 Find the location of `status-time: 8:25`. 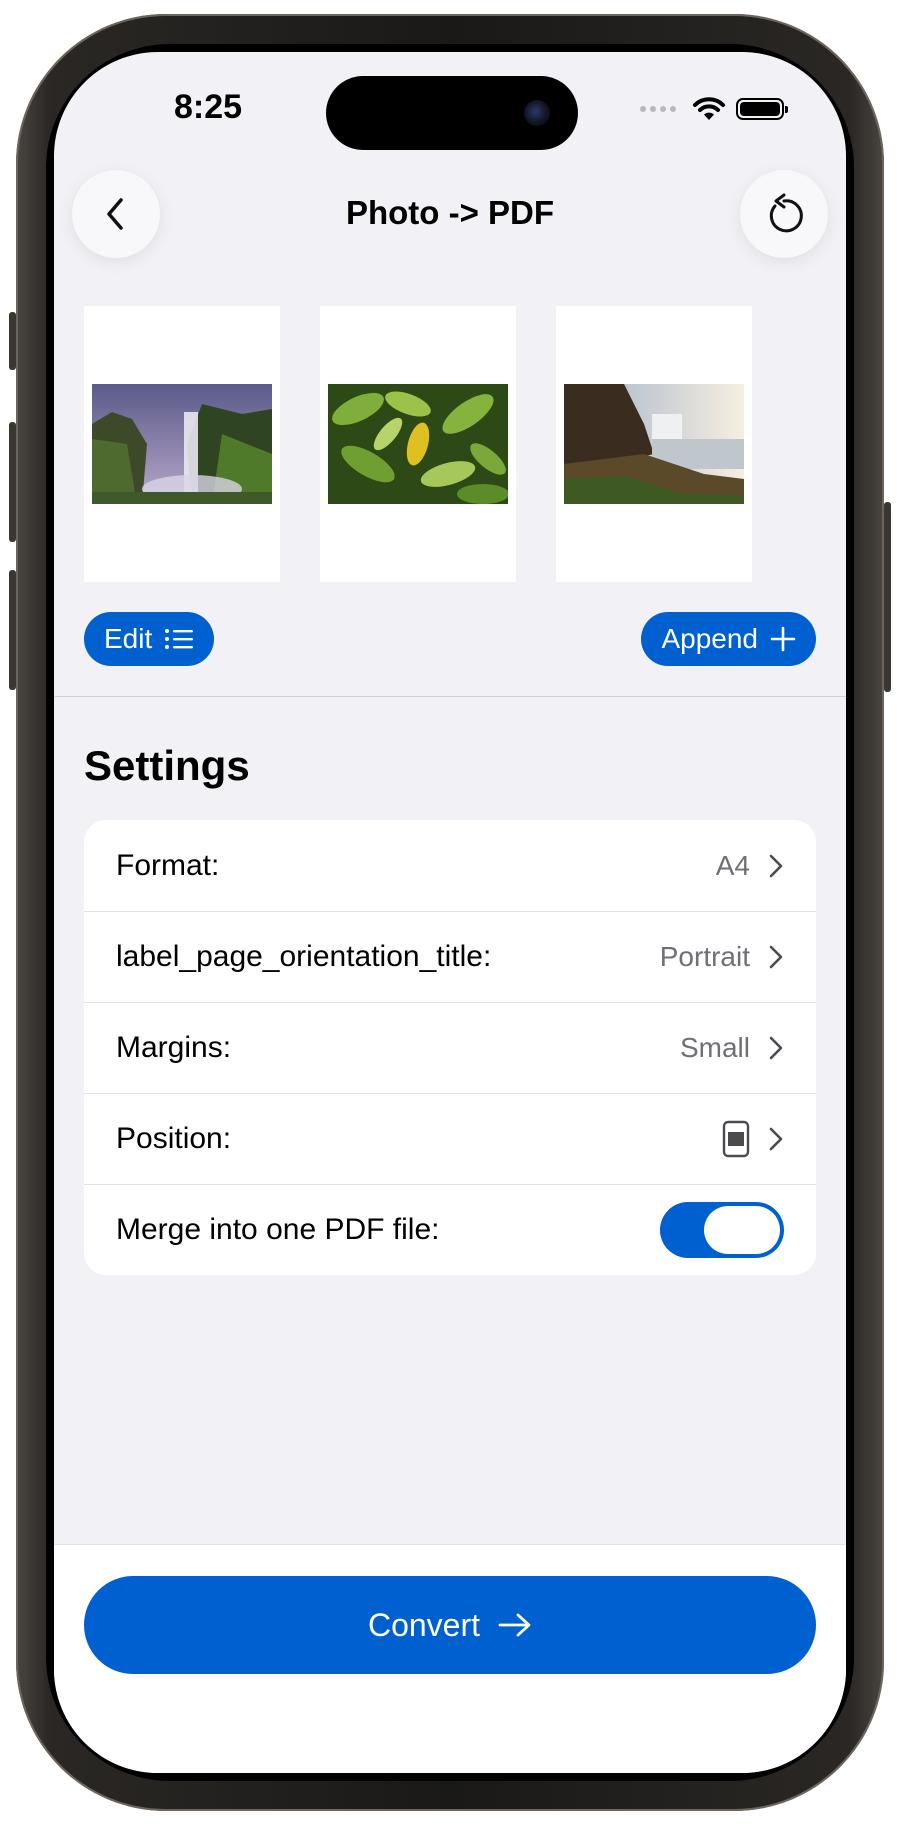

status-time: 8:25 is located at coordinates (208, 107).